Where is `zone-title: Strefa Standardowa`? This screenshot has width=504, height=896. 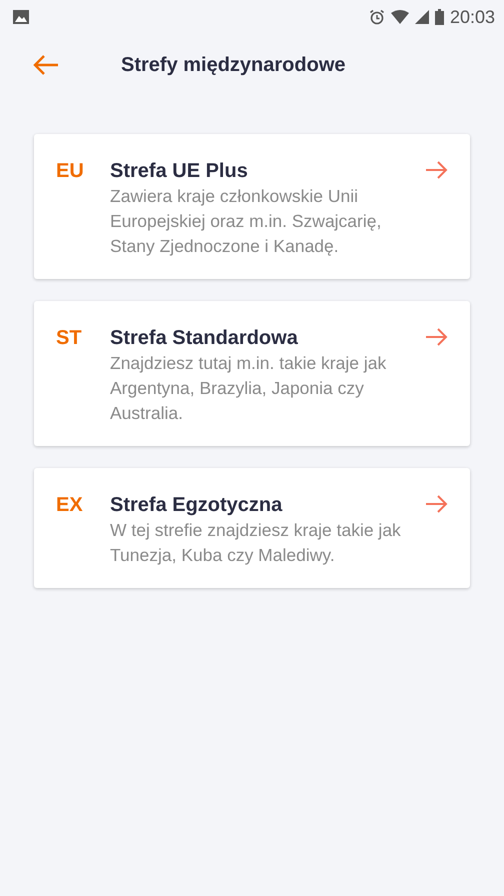
zone-title: Strefa Standardowa is located at coordinates (204, 338).